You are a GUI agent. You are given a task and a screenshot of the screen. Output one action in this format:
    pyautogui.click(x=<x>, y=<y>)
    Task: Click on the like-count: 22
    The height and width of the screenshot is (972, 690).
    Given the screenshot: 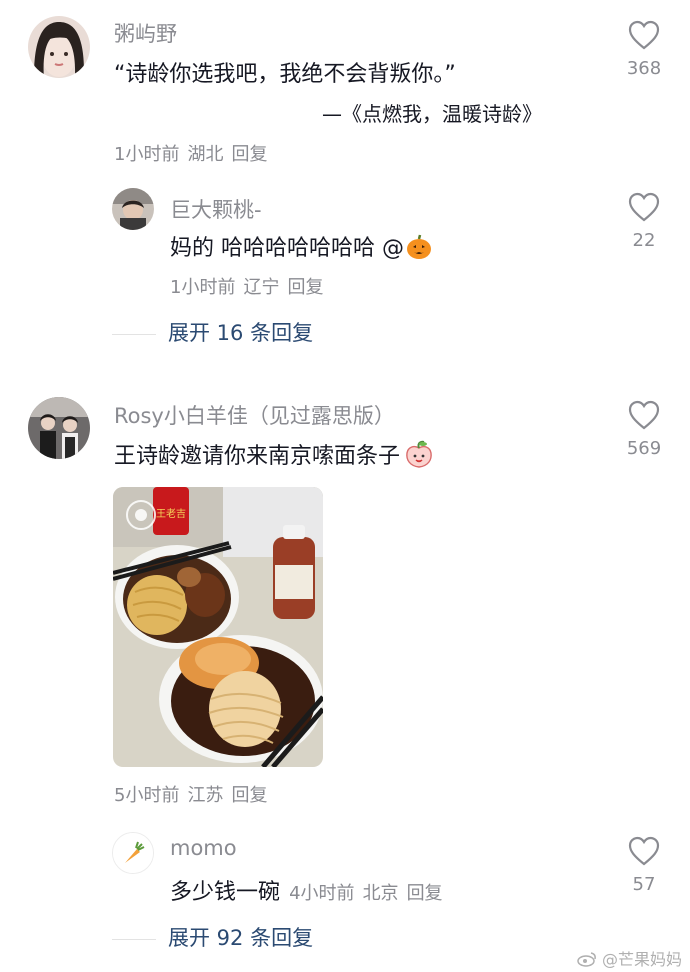 What is the action you would take?
    pyautogui.click(x=644, y=240)
    